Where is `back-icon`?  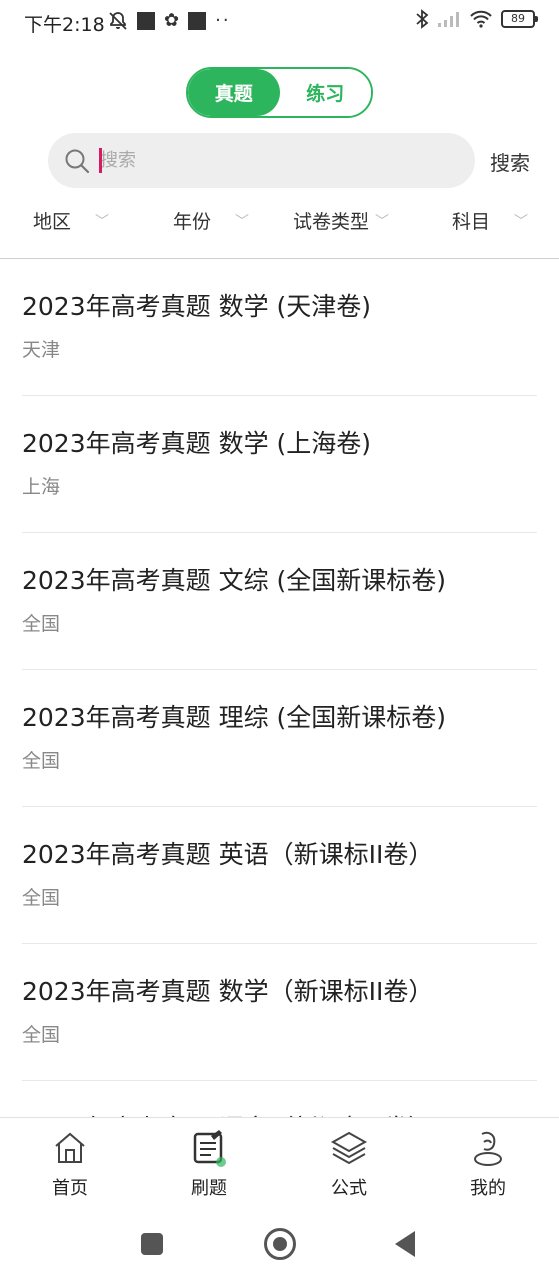
back-icon is located at coordinates (405, 1244).